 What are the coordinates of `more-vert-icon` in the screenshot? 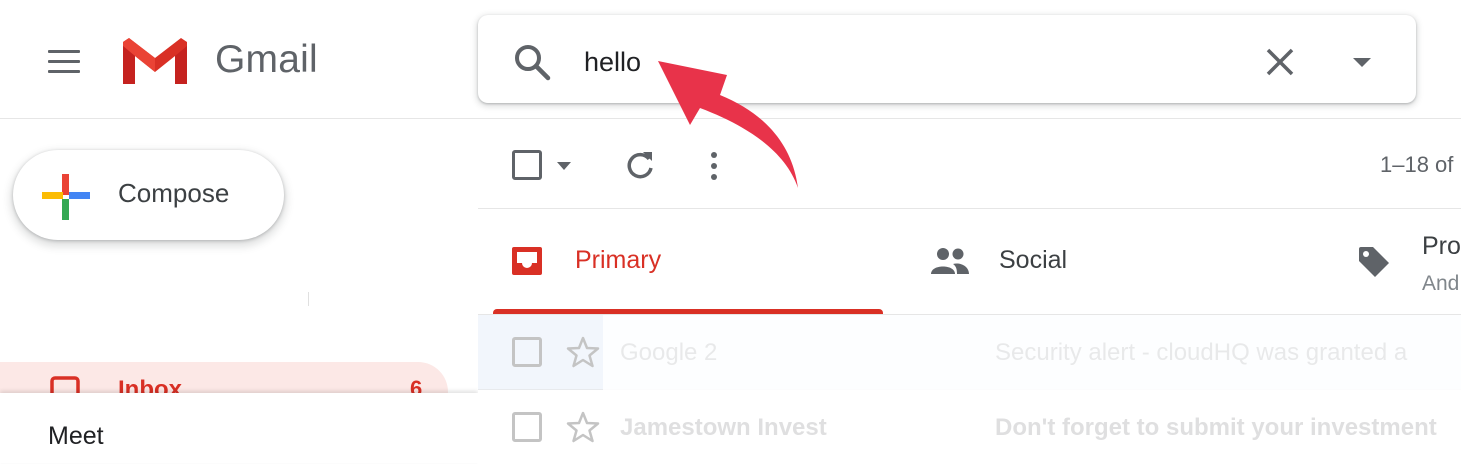 It's located at (714, 166).